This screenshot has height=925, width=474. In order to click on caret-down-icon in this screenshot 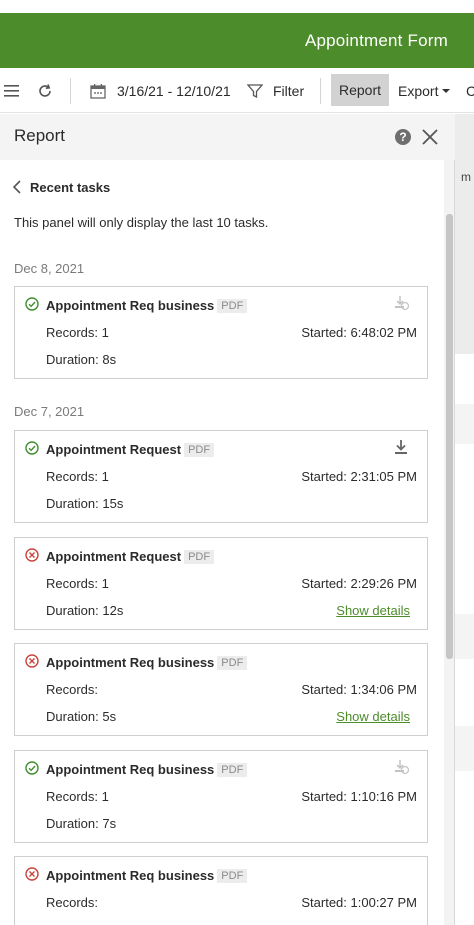, I will do `click(446, 90)`.